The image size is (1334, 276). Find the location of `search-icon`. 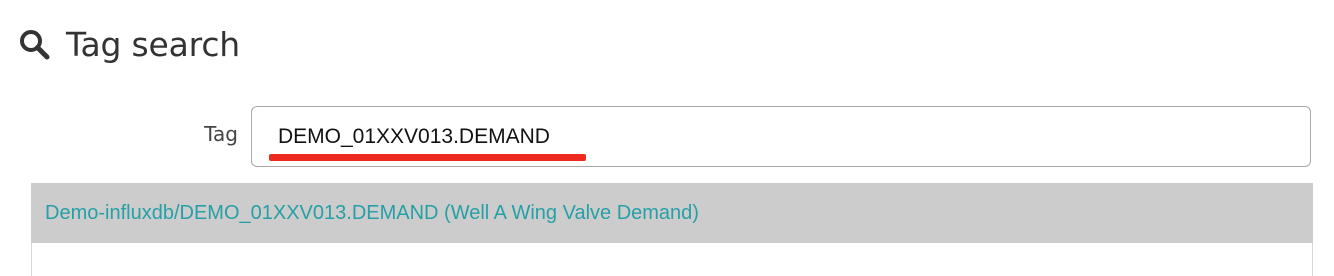

search-icon is located at coordinates (34, 44).